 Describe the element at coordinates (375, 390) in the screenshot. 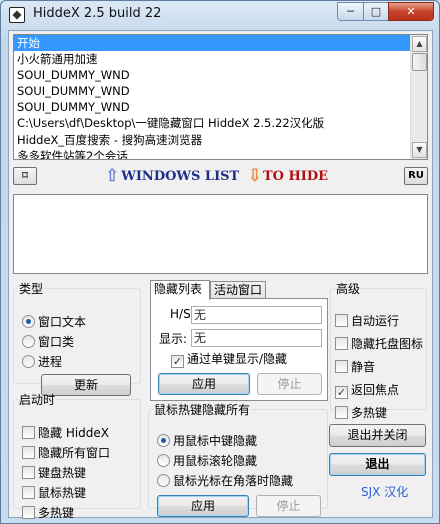

I see `checkbox-label: 返回焦点` at that location.